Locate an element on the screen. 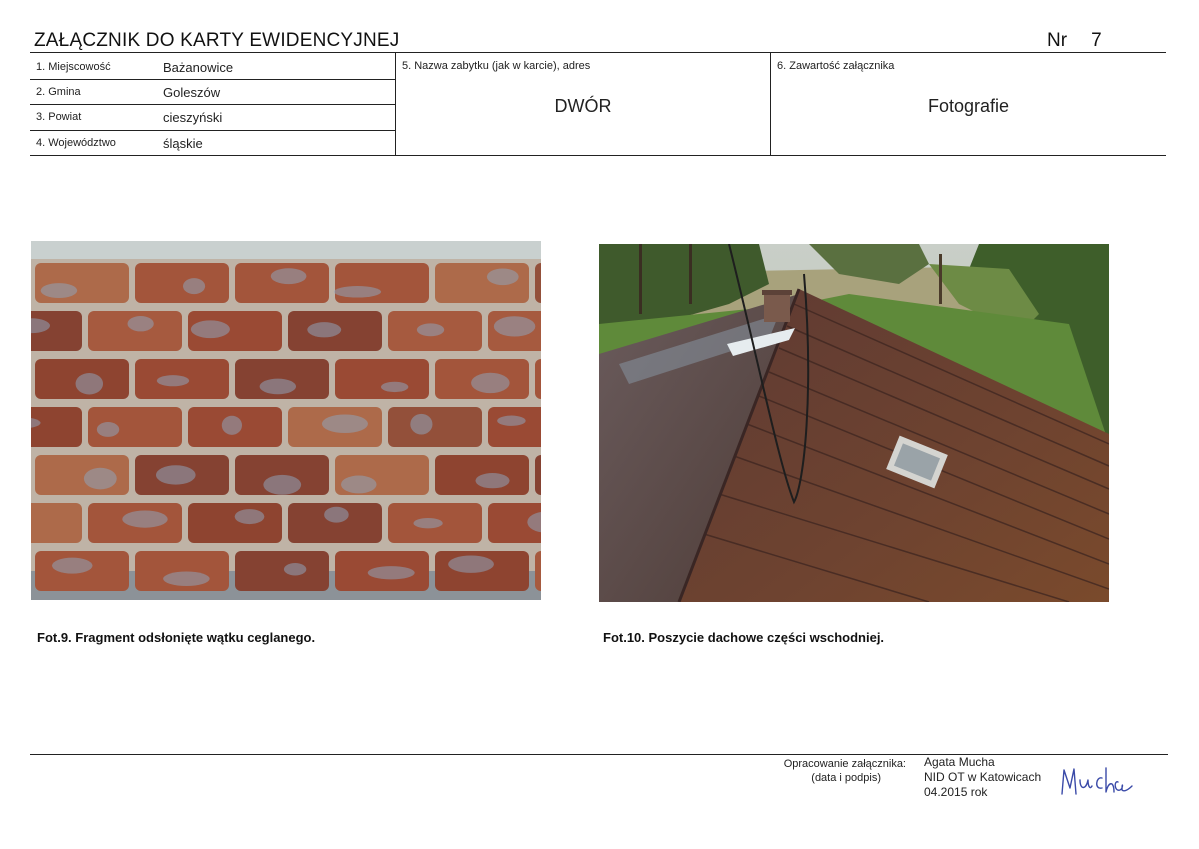 The width and height of the screenshot is (1199, 849). number-label: Nr is located at coordinates (1057, 40).